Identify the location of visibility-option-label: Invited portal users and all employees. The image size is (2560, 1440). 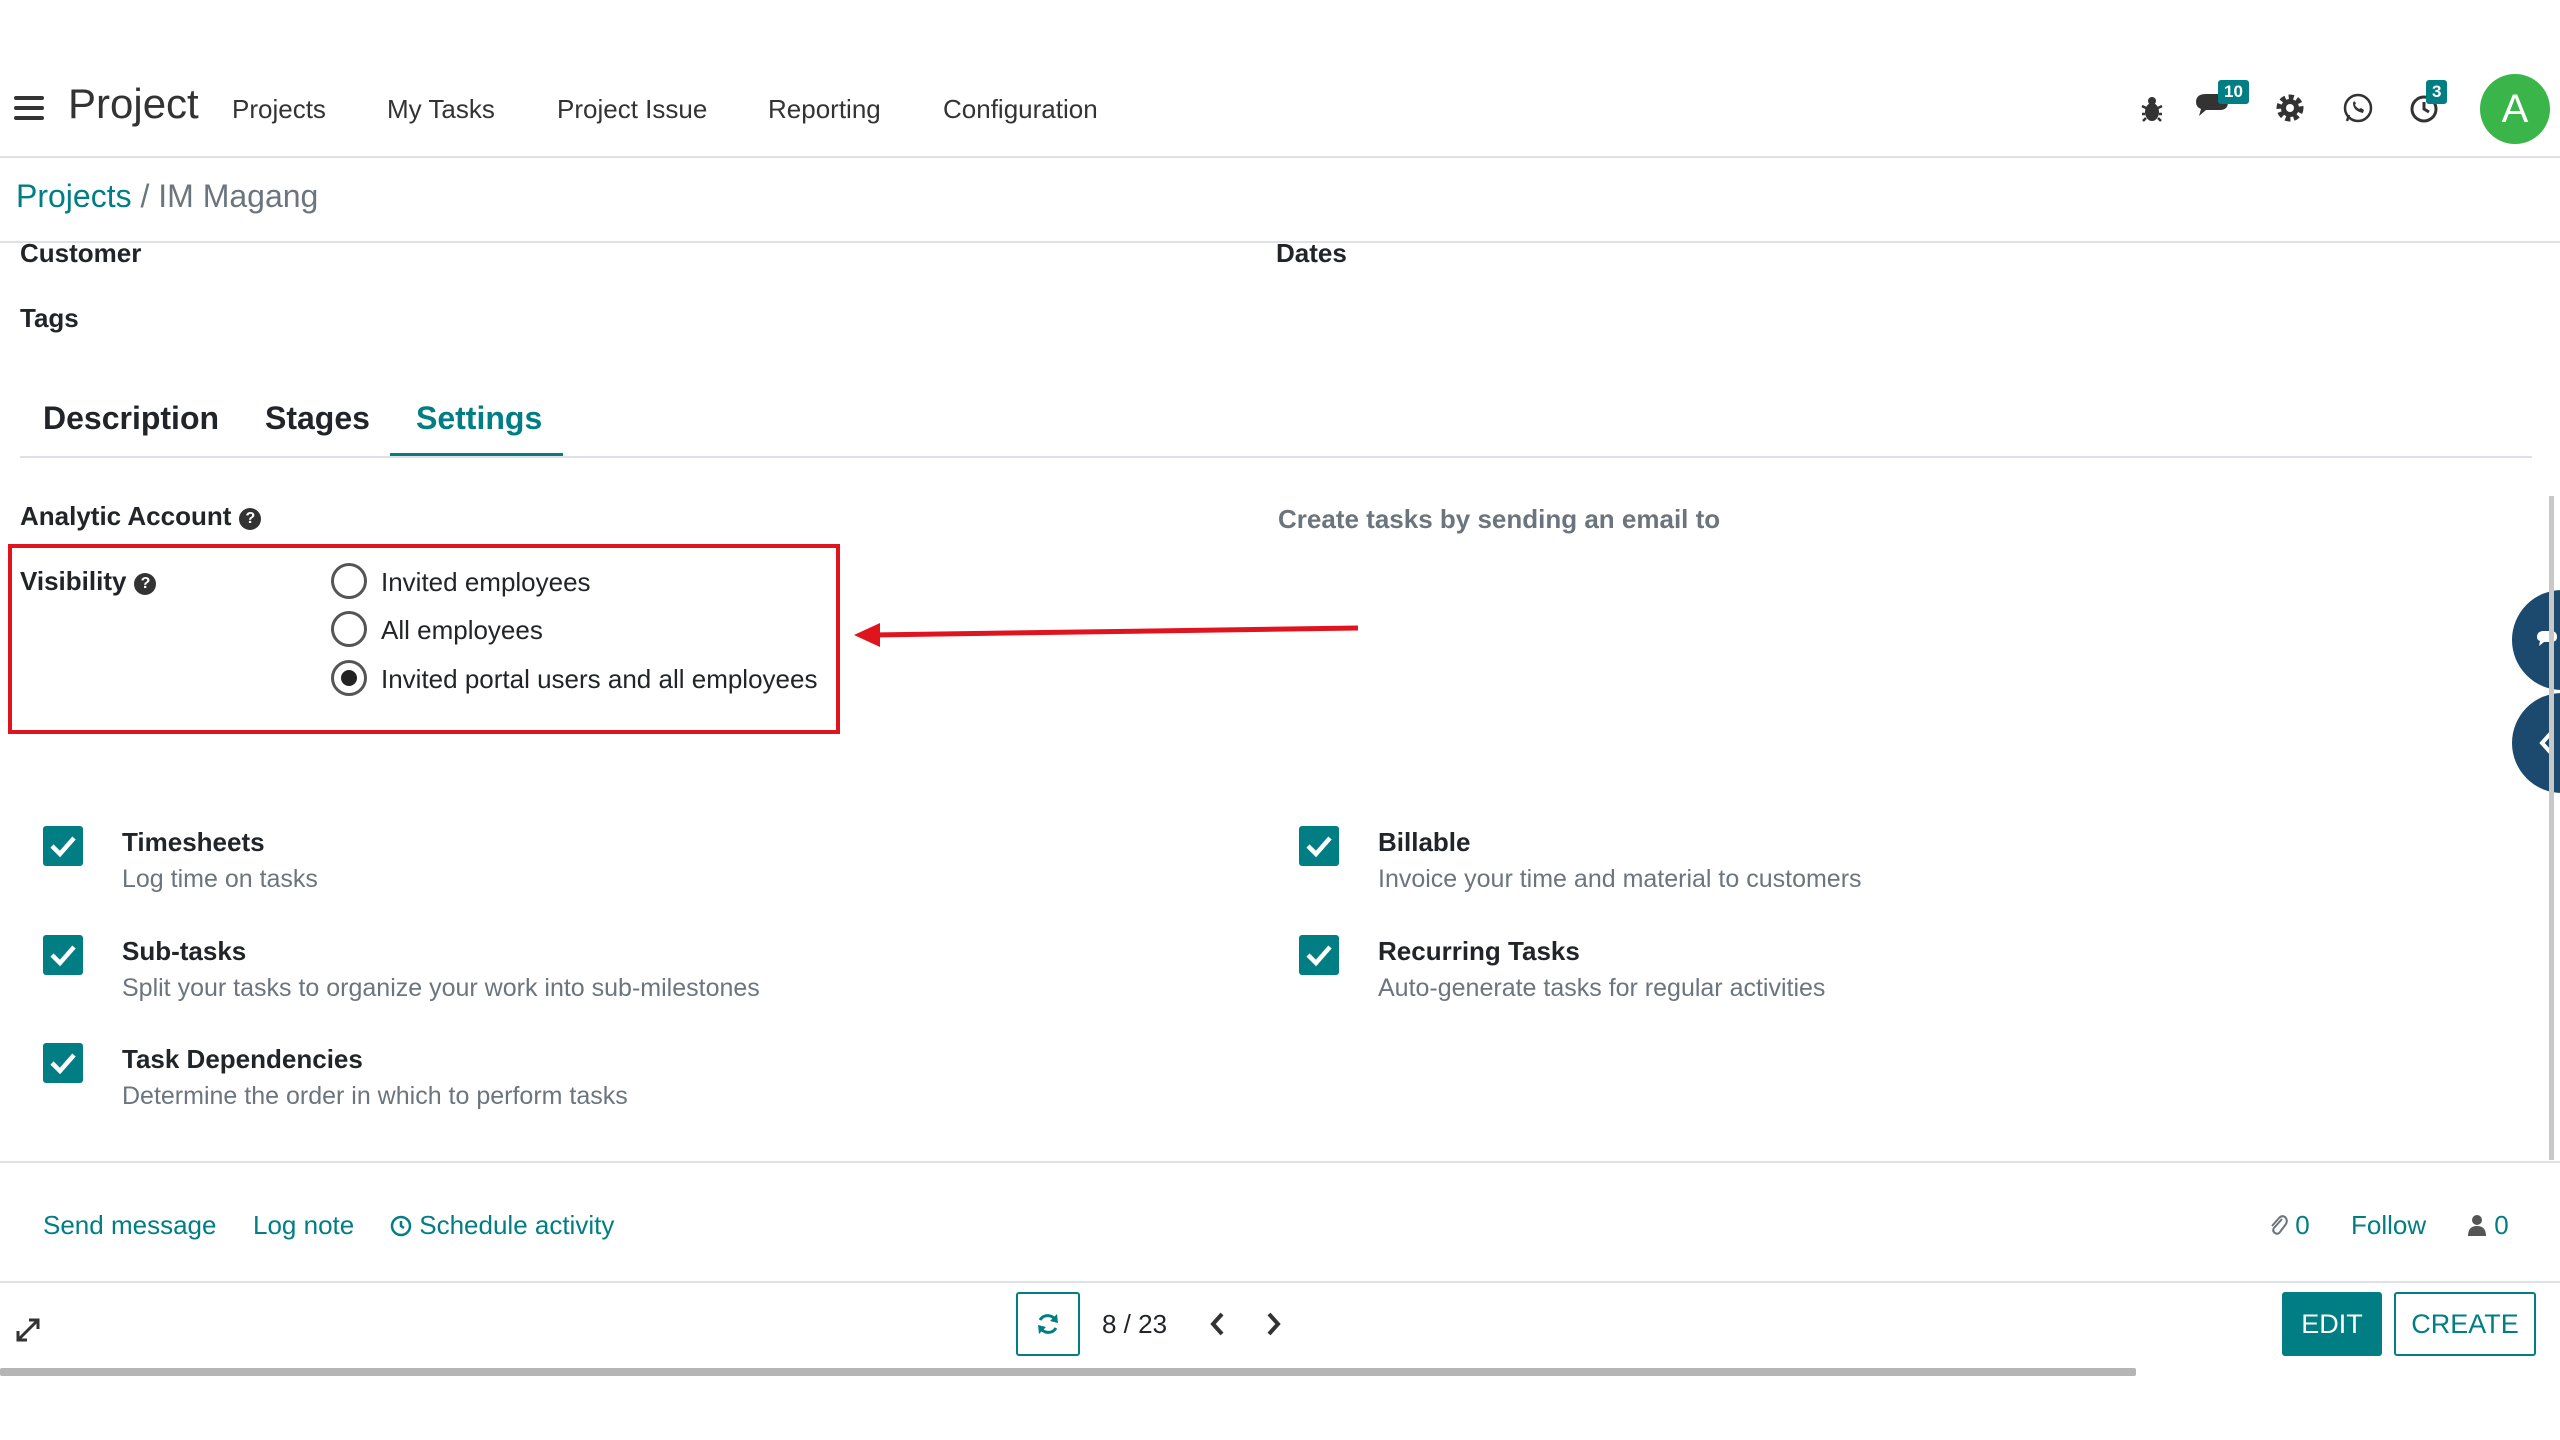
(599, 679).